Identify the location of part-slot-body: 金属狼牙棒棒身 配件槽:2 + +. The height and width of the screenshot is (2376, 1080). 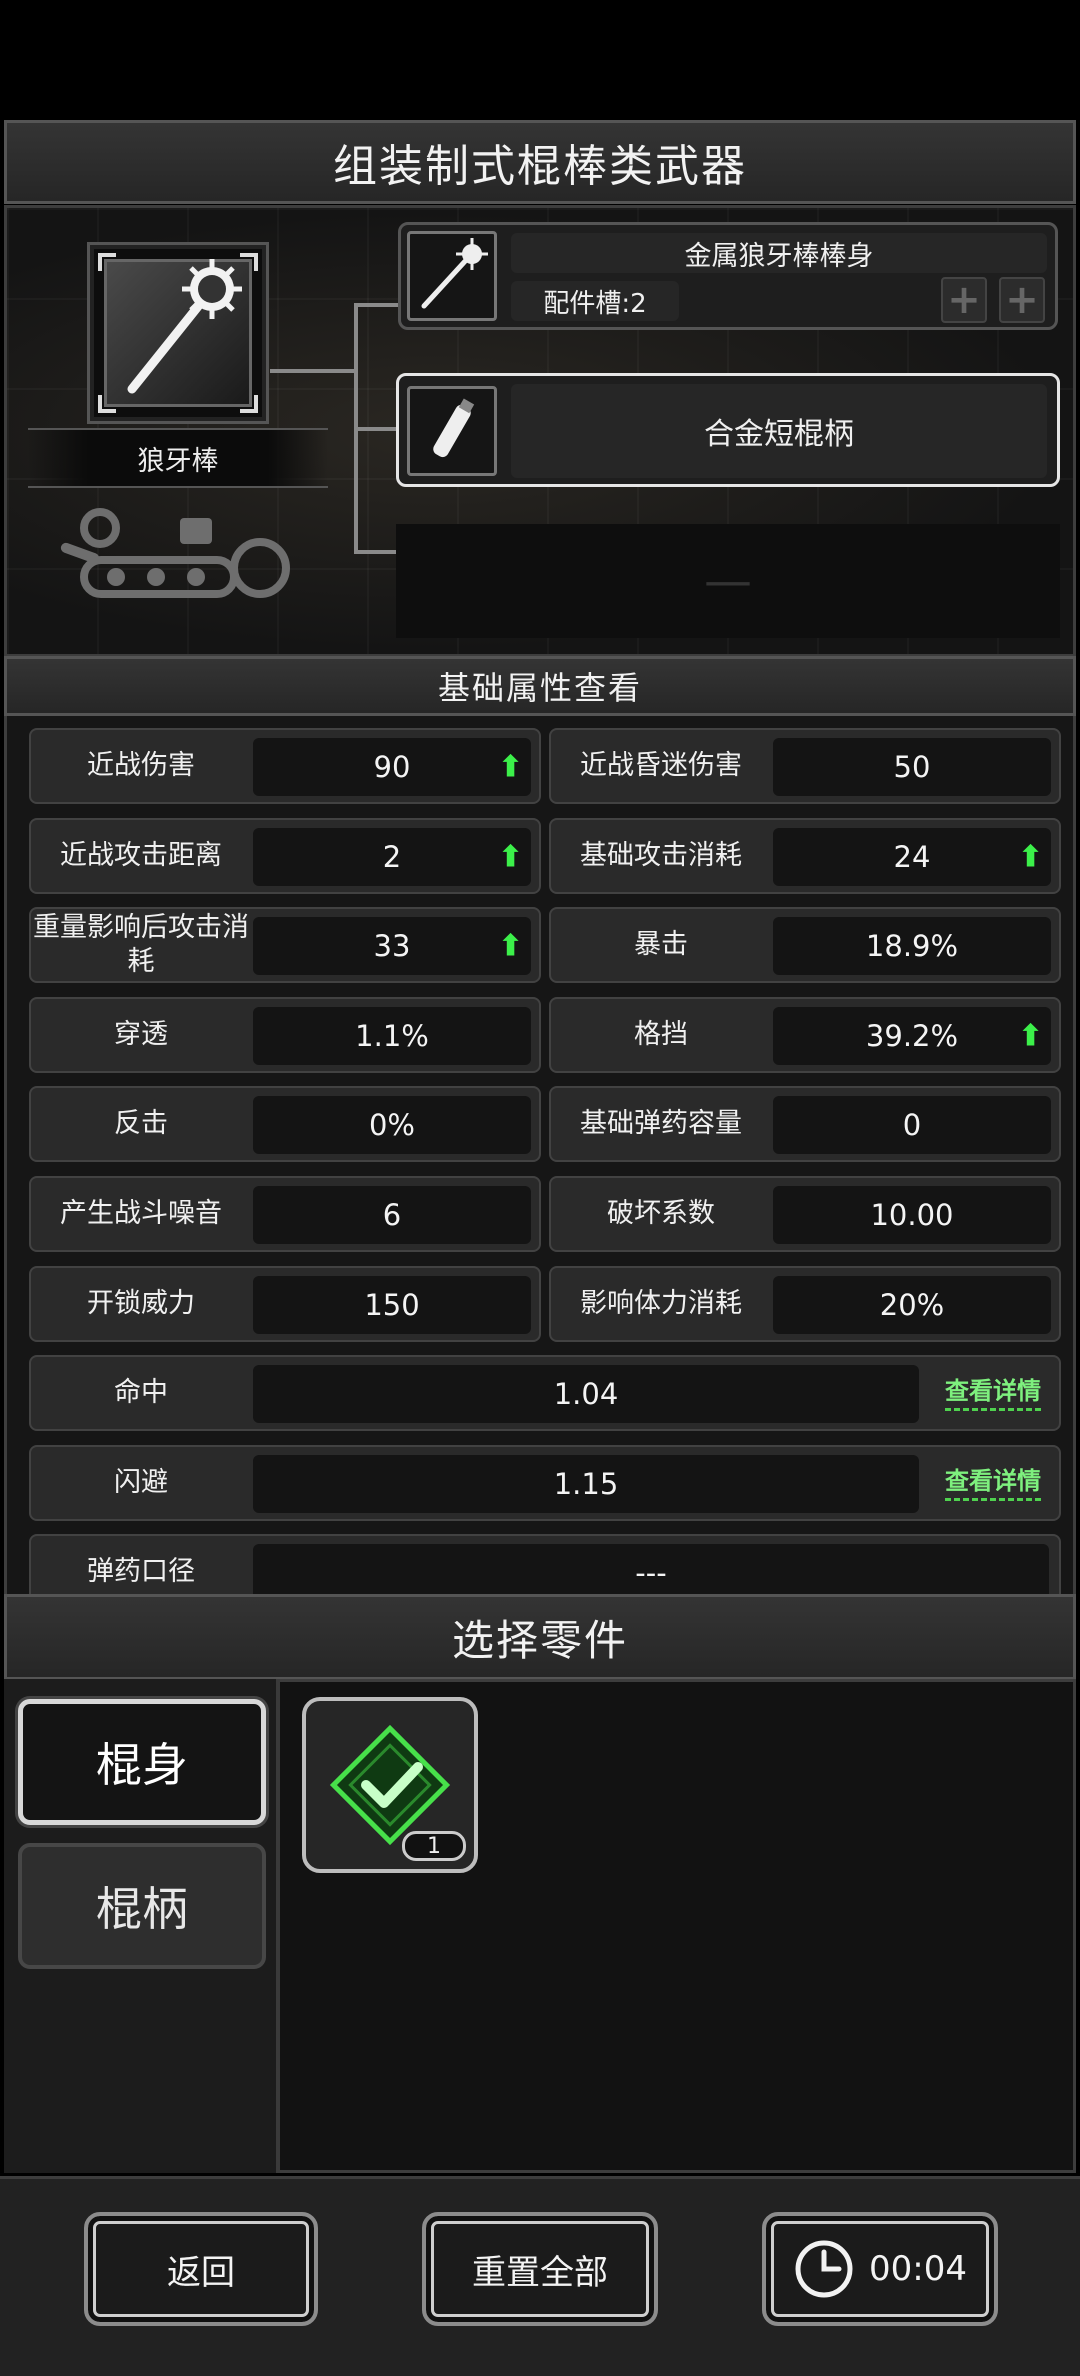
(728, 276).